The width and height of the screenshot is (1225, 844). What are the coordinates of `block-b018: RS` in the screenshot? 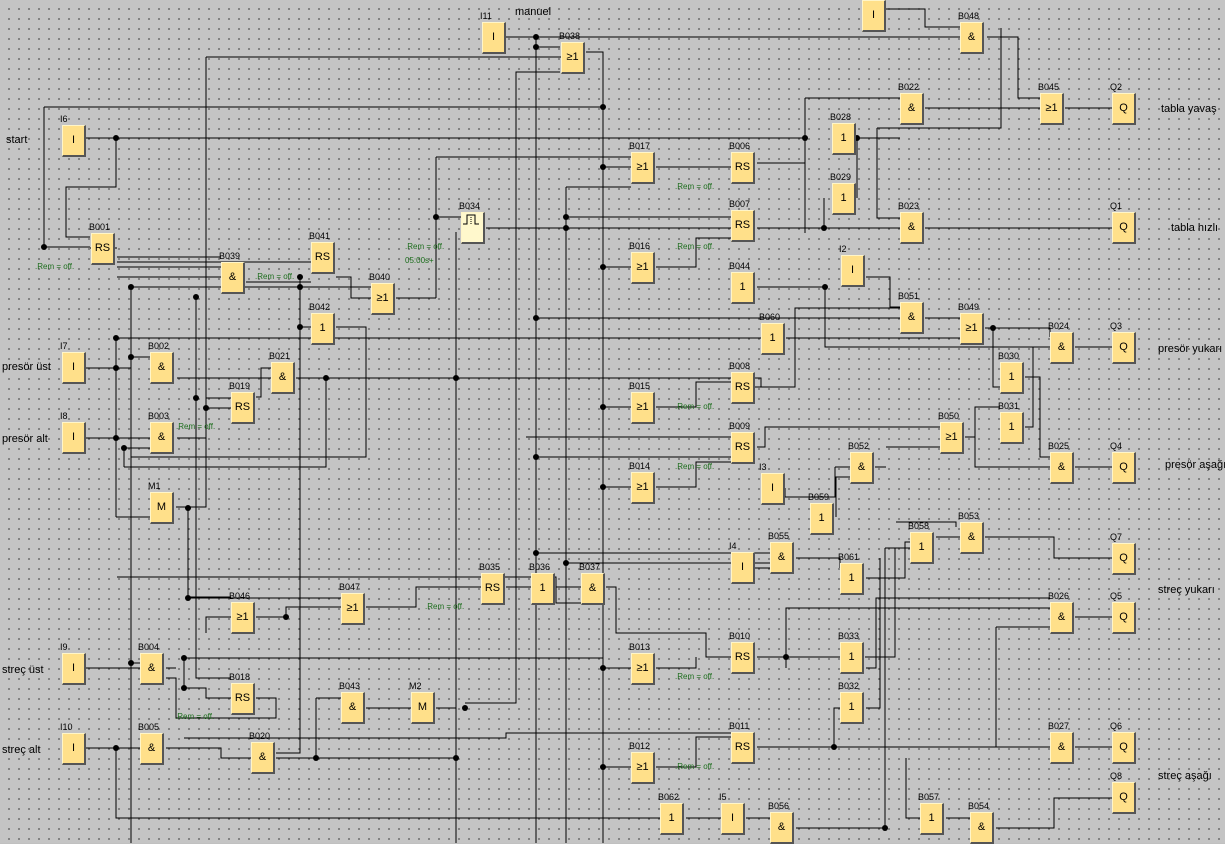 It's located at (243, 699).